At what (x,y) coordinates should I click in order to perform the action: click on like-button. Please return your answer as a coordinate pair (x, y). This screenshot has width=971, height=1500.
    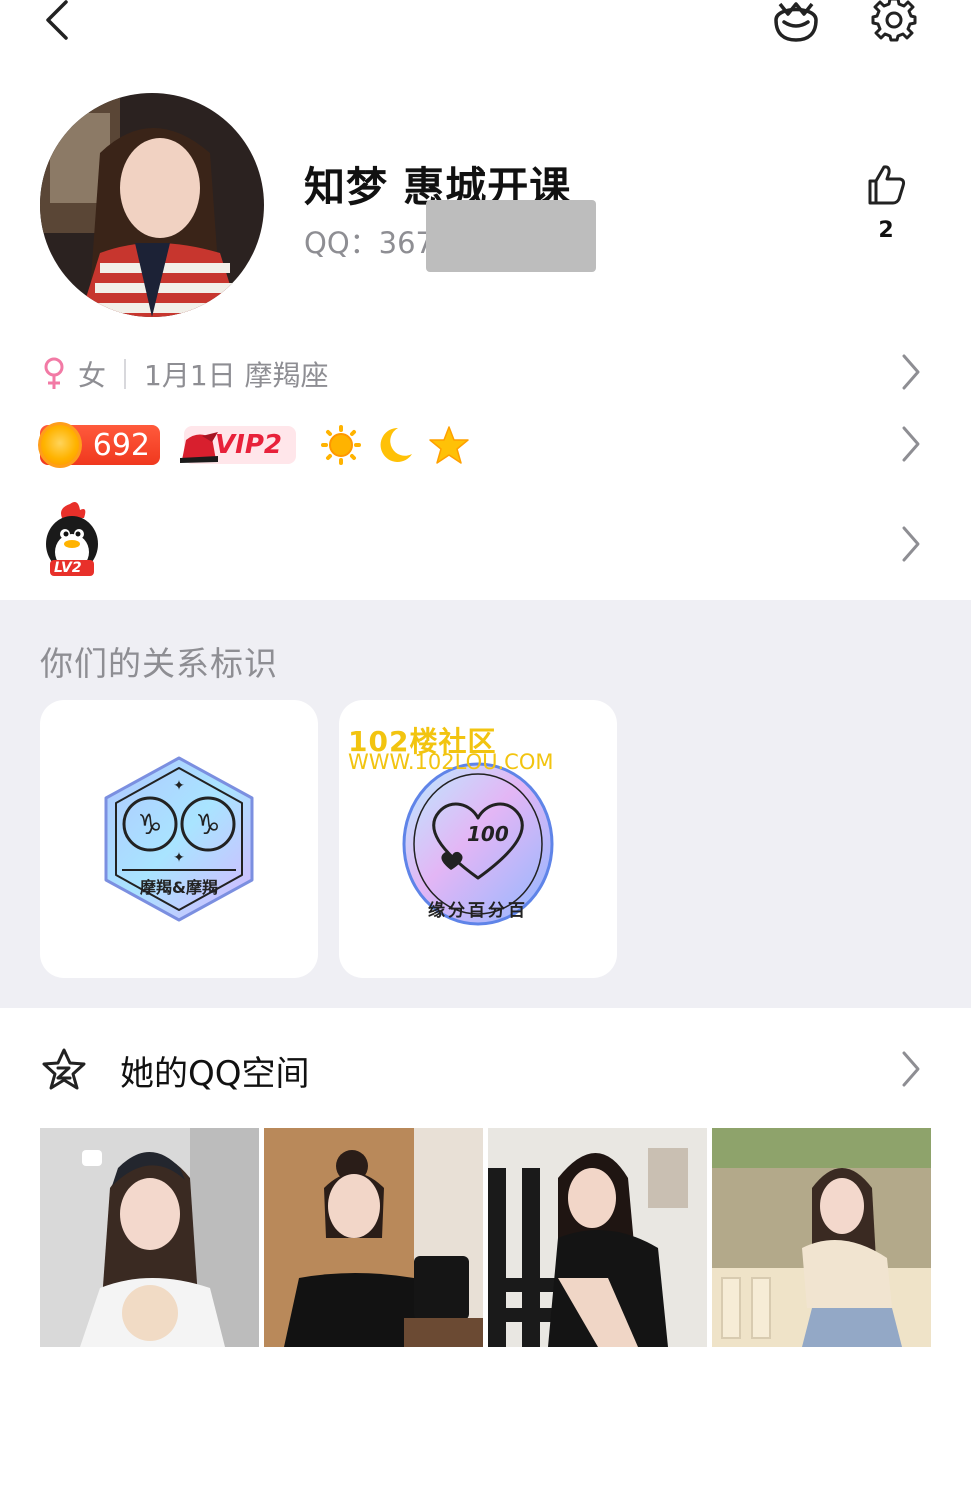
    Looking at the image, I should click on (886, 185).